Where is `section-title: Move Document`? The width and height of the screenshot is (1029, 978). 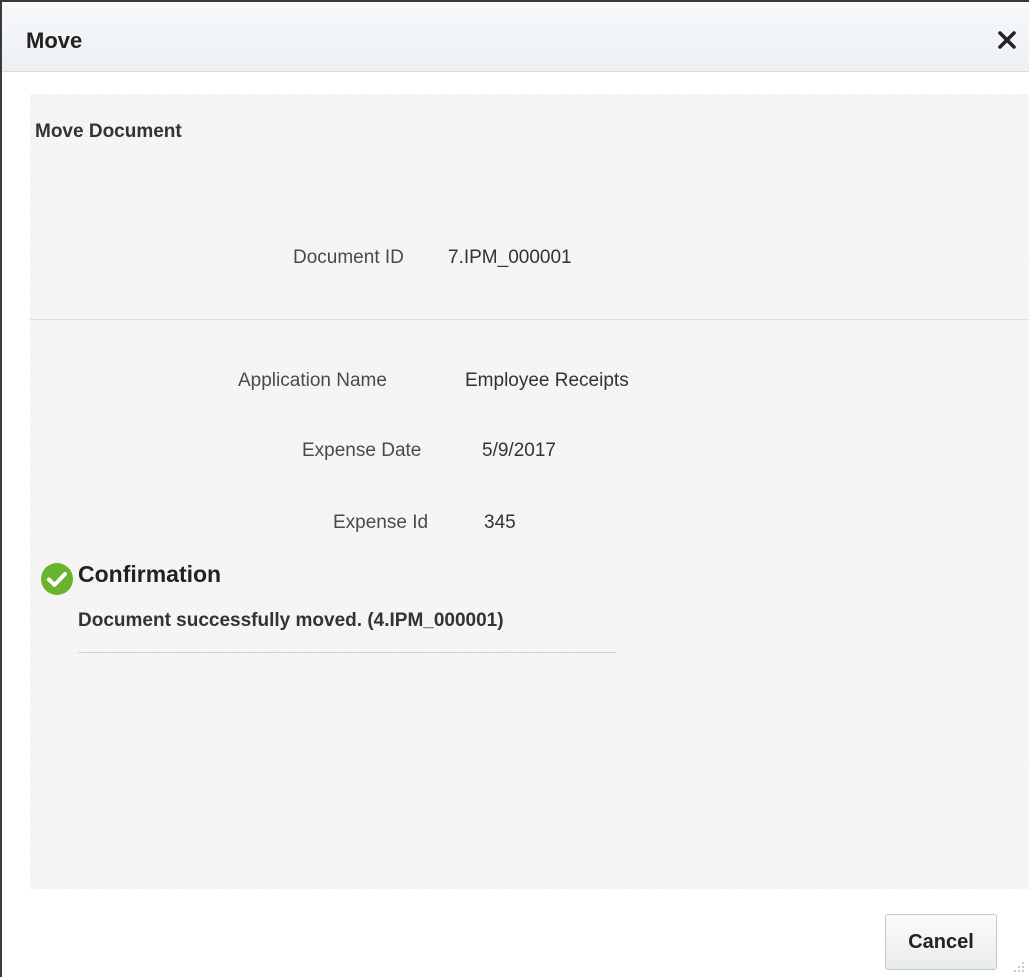 section-title: Move Document is located at coordinates (108, 131).